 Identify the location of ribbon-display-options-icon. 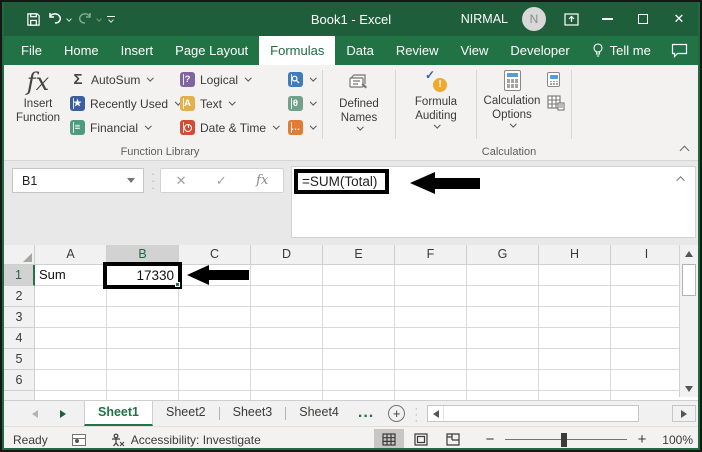
(571, 19).